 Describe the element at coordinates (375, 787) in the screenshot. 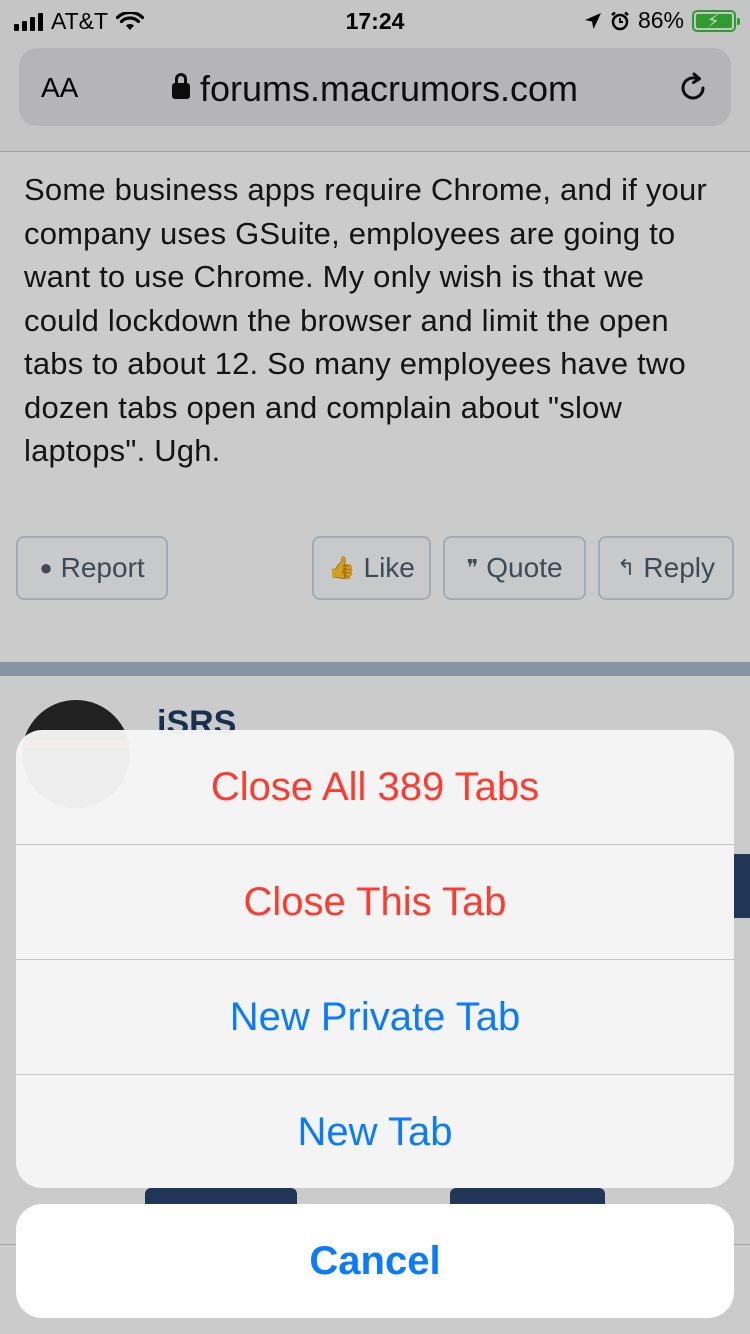

I see `close-all-tabs-button: Close All 389 Tabs` at that location.